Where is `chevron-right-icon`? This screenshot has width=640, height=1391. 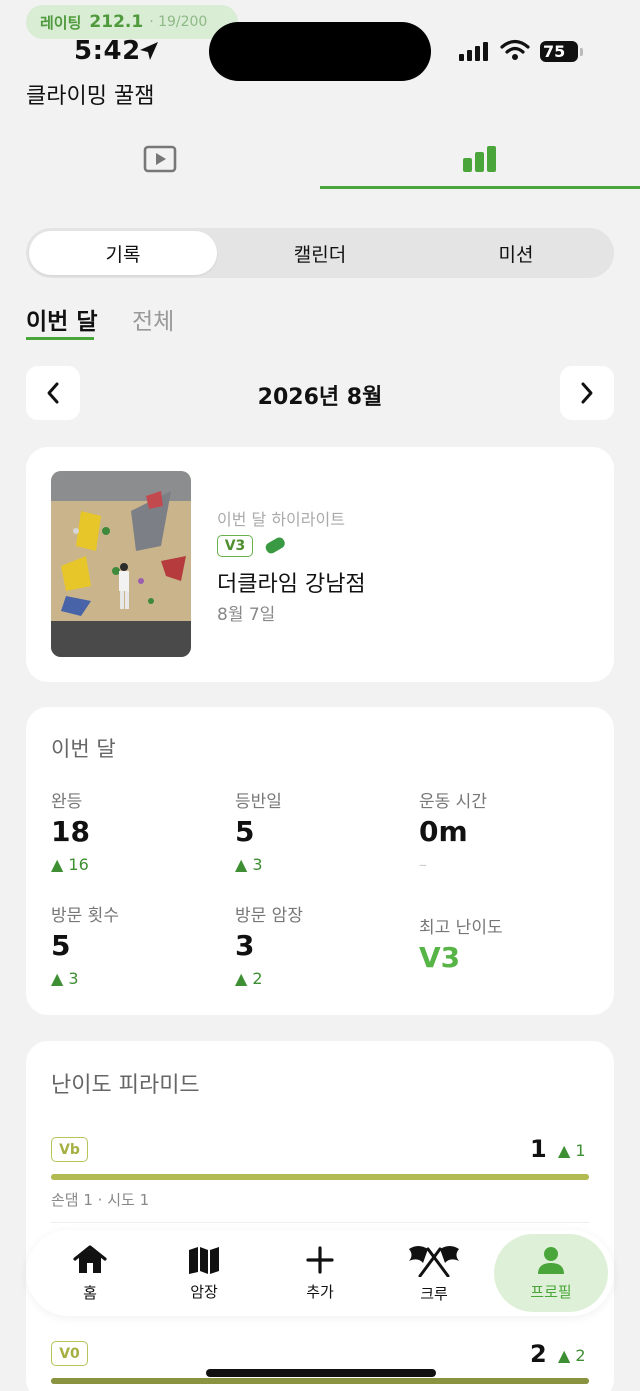
chevron-right-icon is located at coordinates (587, 393).